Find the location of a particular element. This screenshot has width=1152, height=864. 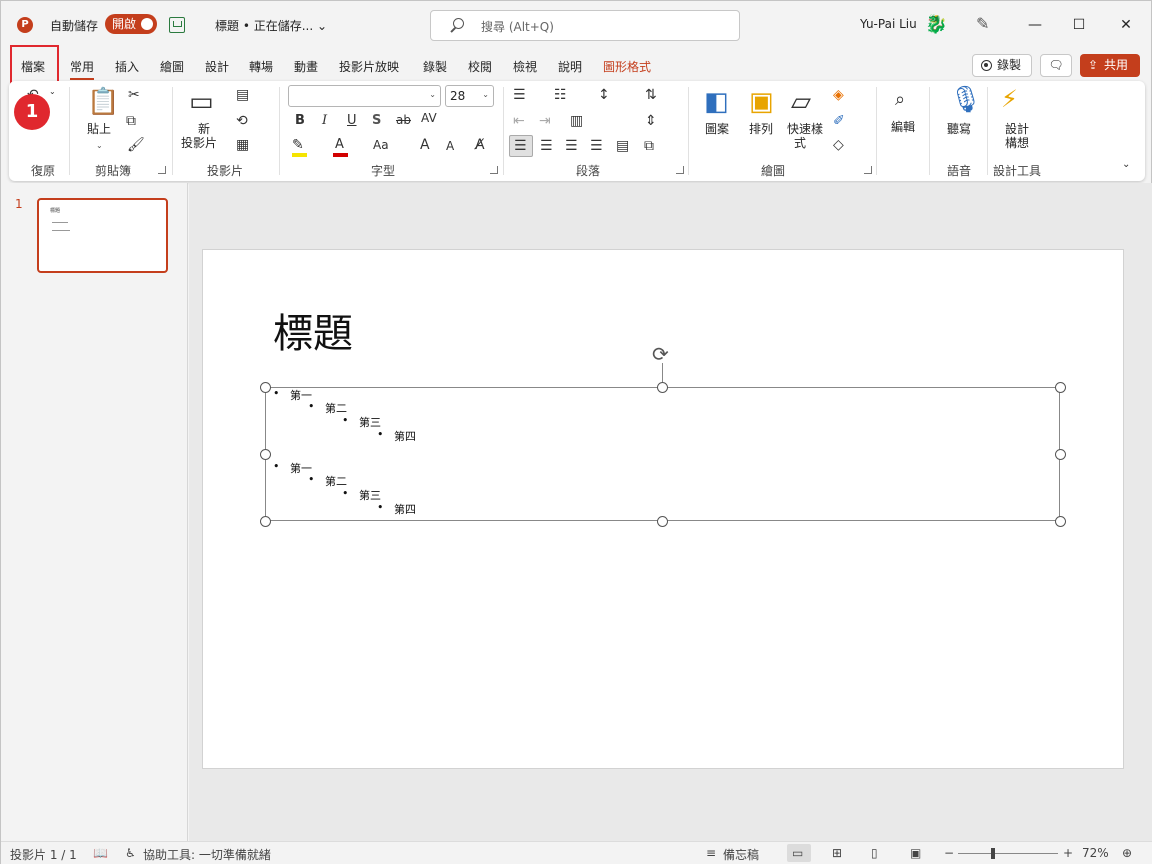

content-textbox is located at coordinates (662, 454).